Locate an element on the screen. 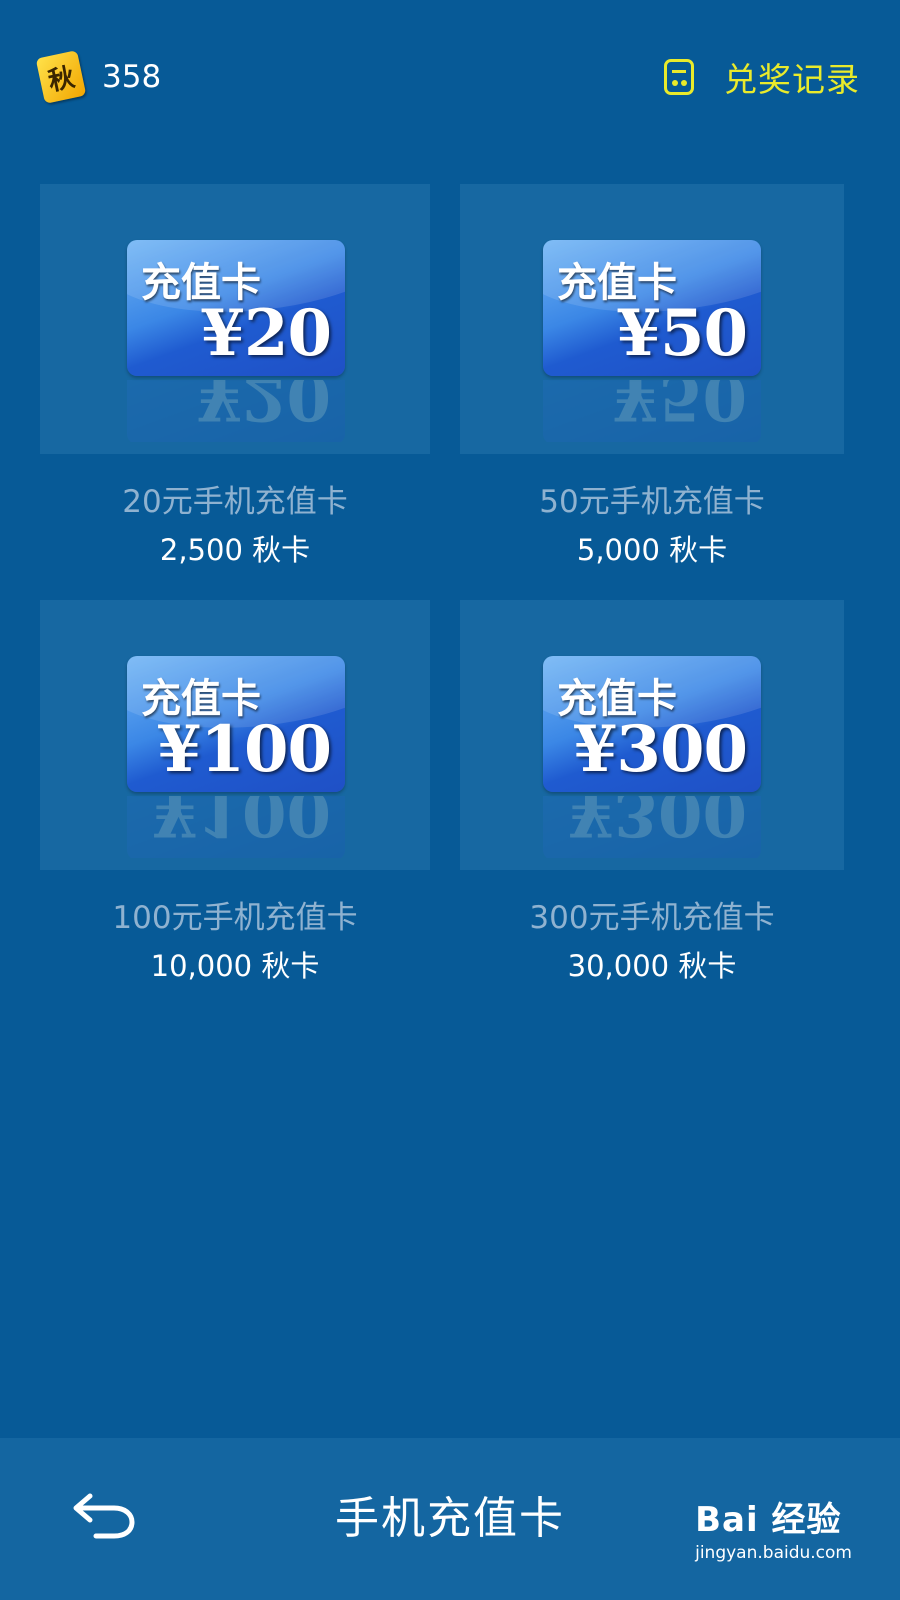 The image size is (900, 1600). card-name: 50元手机充值卡 is located at coordinates (652, 502).